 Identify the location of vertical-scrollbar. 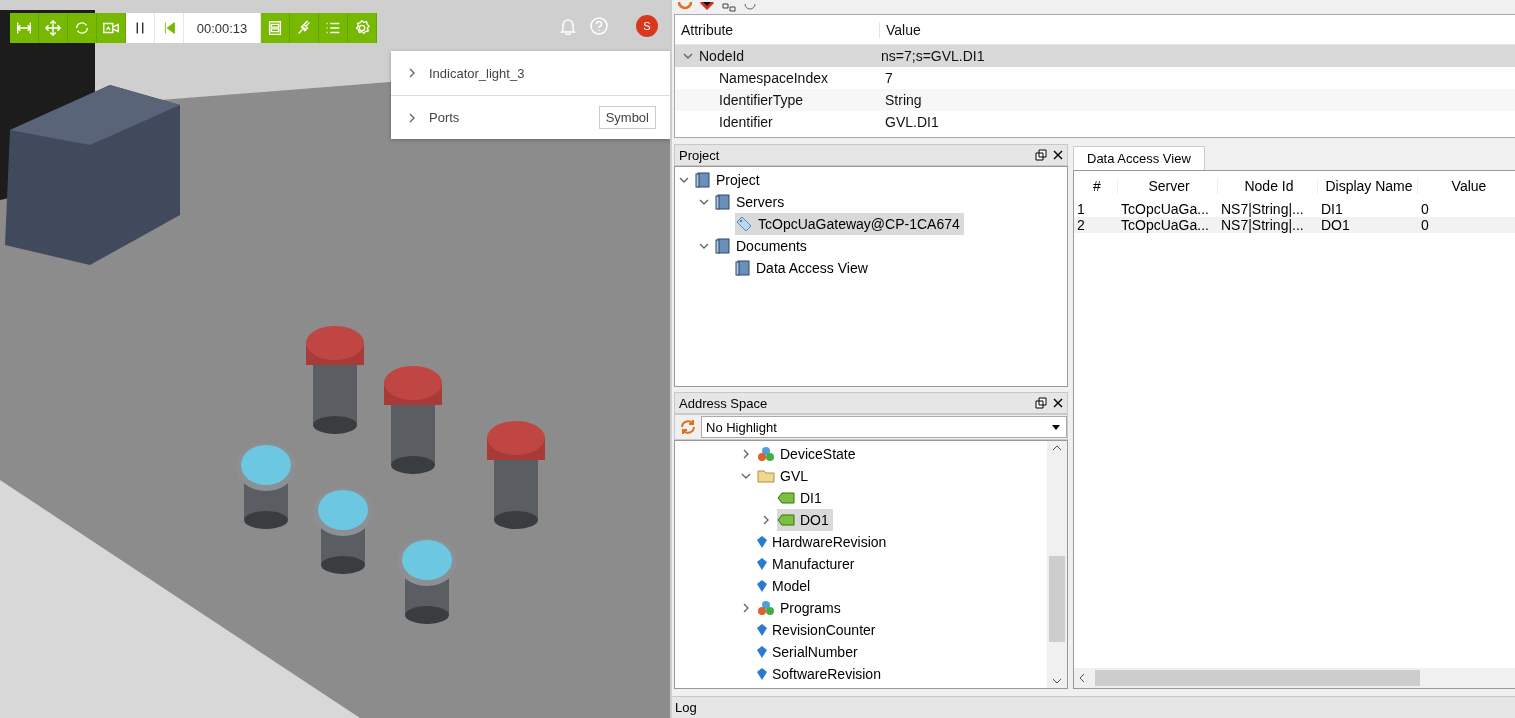
(1057, 564).